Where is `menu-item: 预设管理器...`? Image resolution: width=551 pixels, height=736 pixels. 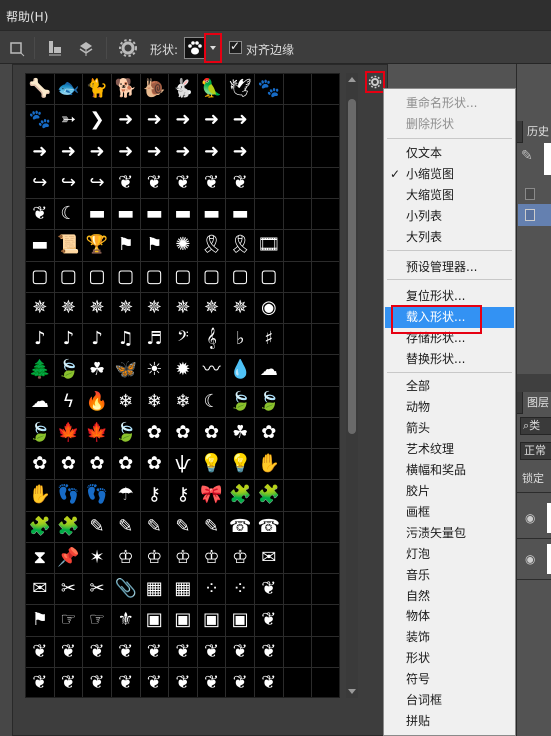
menu-item: 预设管理器... is located at coordinates (449, 267).